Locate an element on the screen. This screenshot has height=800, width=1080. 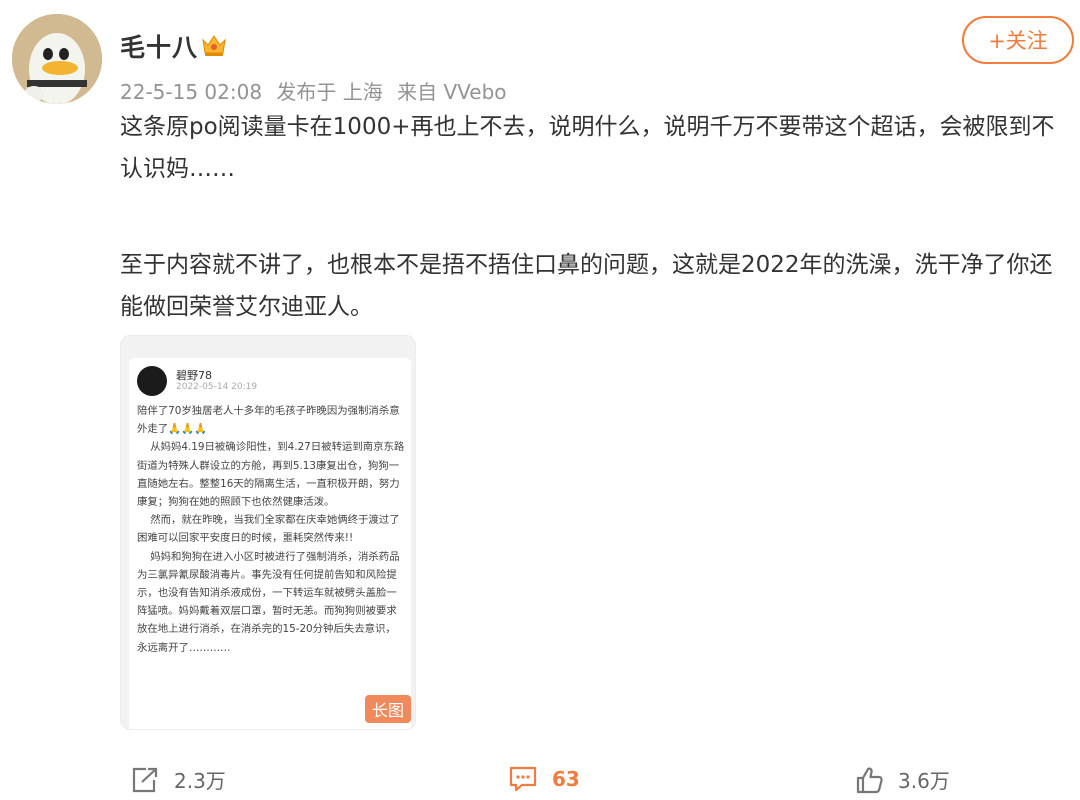
post-source: 来自 VVebo is located at coordinates (451, 92).